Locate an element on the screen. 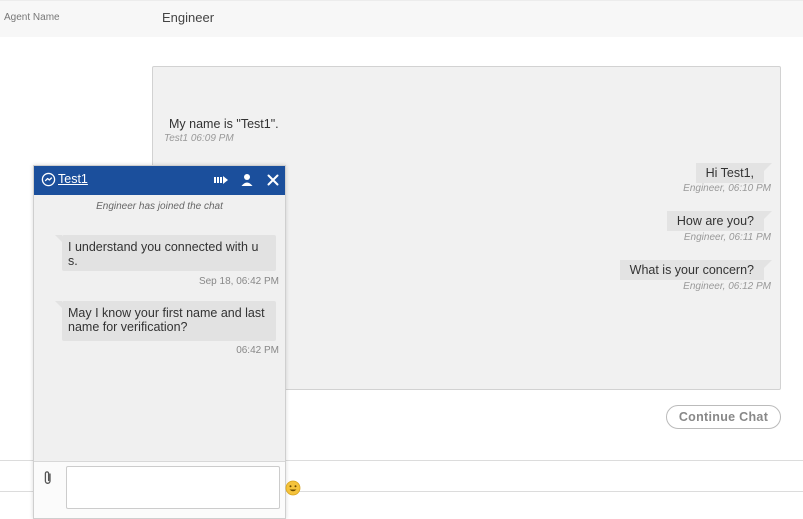  customer-message: My name is "Test1". is located at coordinates (224, 124).